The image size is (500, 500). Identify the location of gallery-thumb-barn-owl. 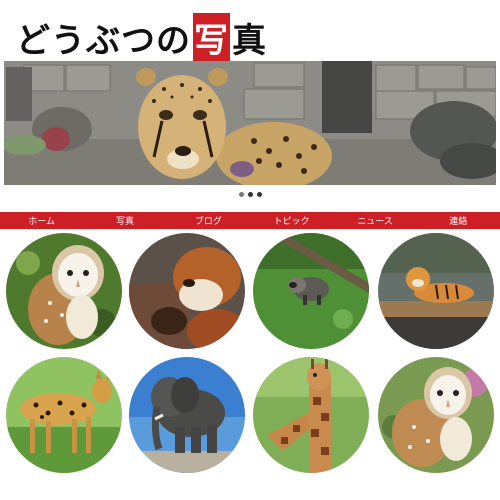
(64, 291).